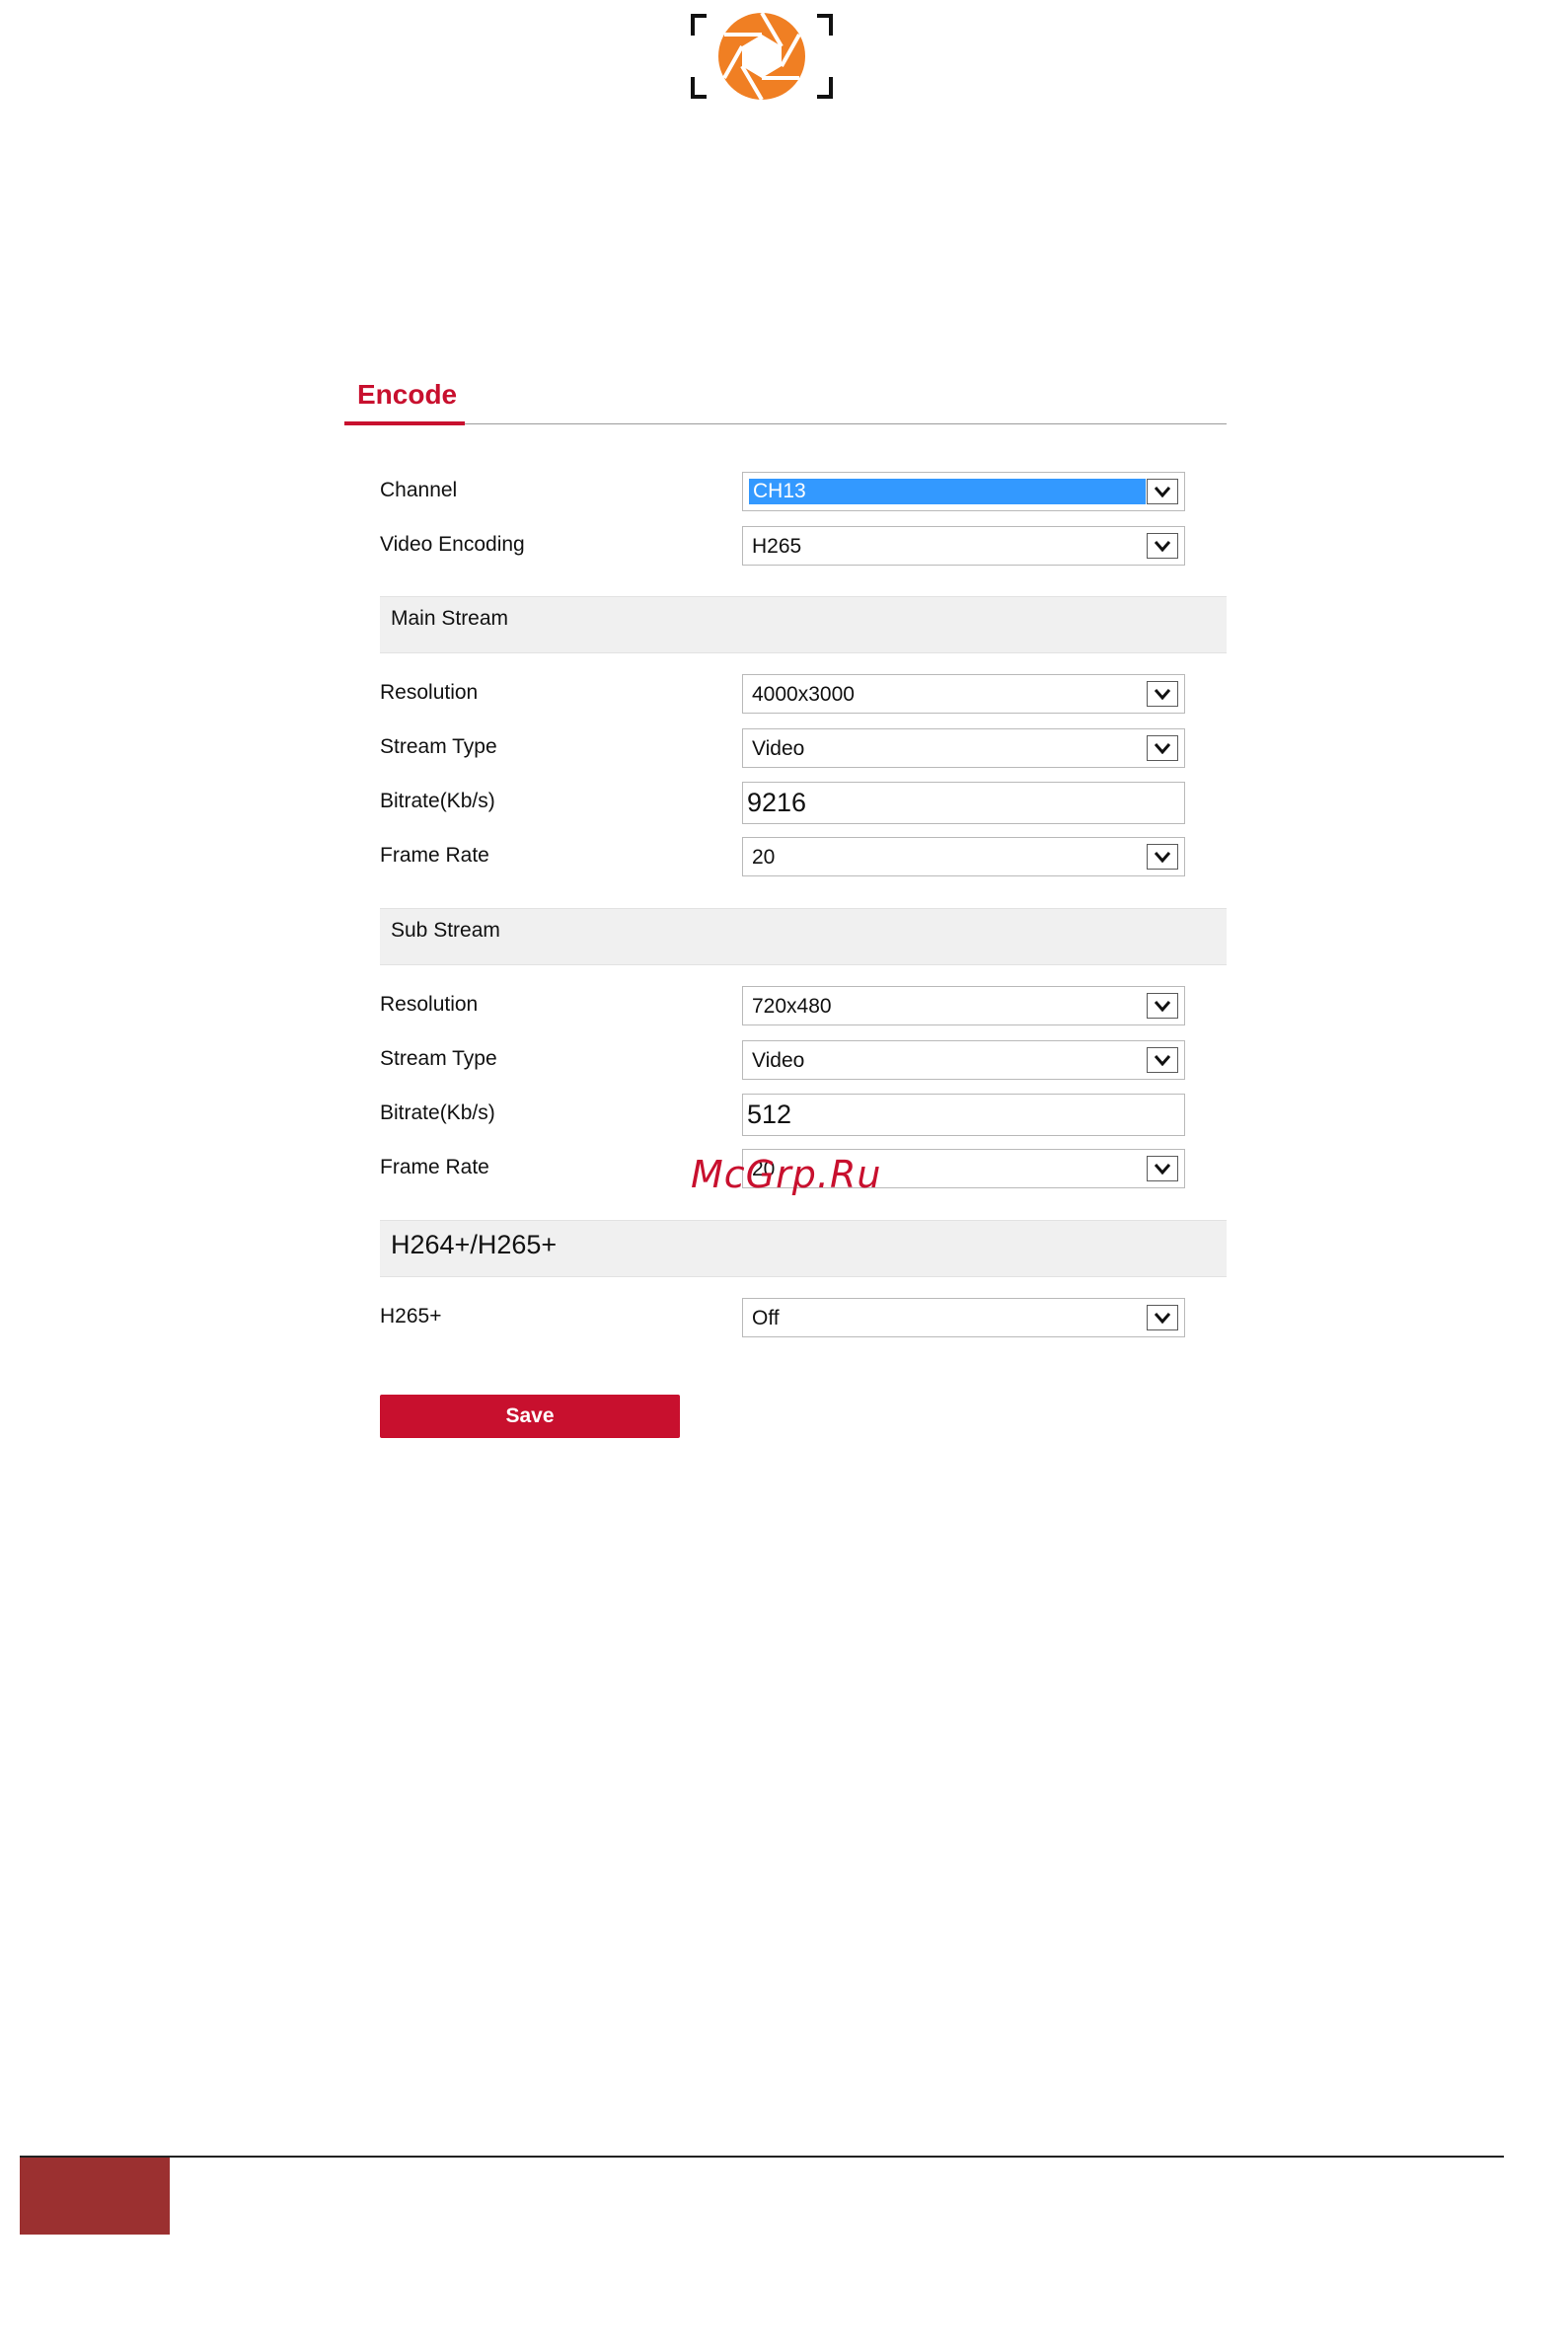  Describe the element at coordinates (804, 936) in the screenshot. I see `sub-stream-section: Sub Stream` at that location.